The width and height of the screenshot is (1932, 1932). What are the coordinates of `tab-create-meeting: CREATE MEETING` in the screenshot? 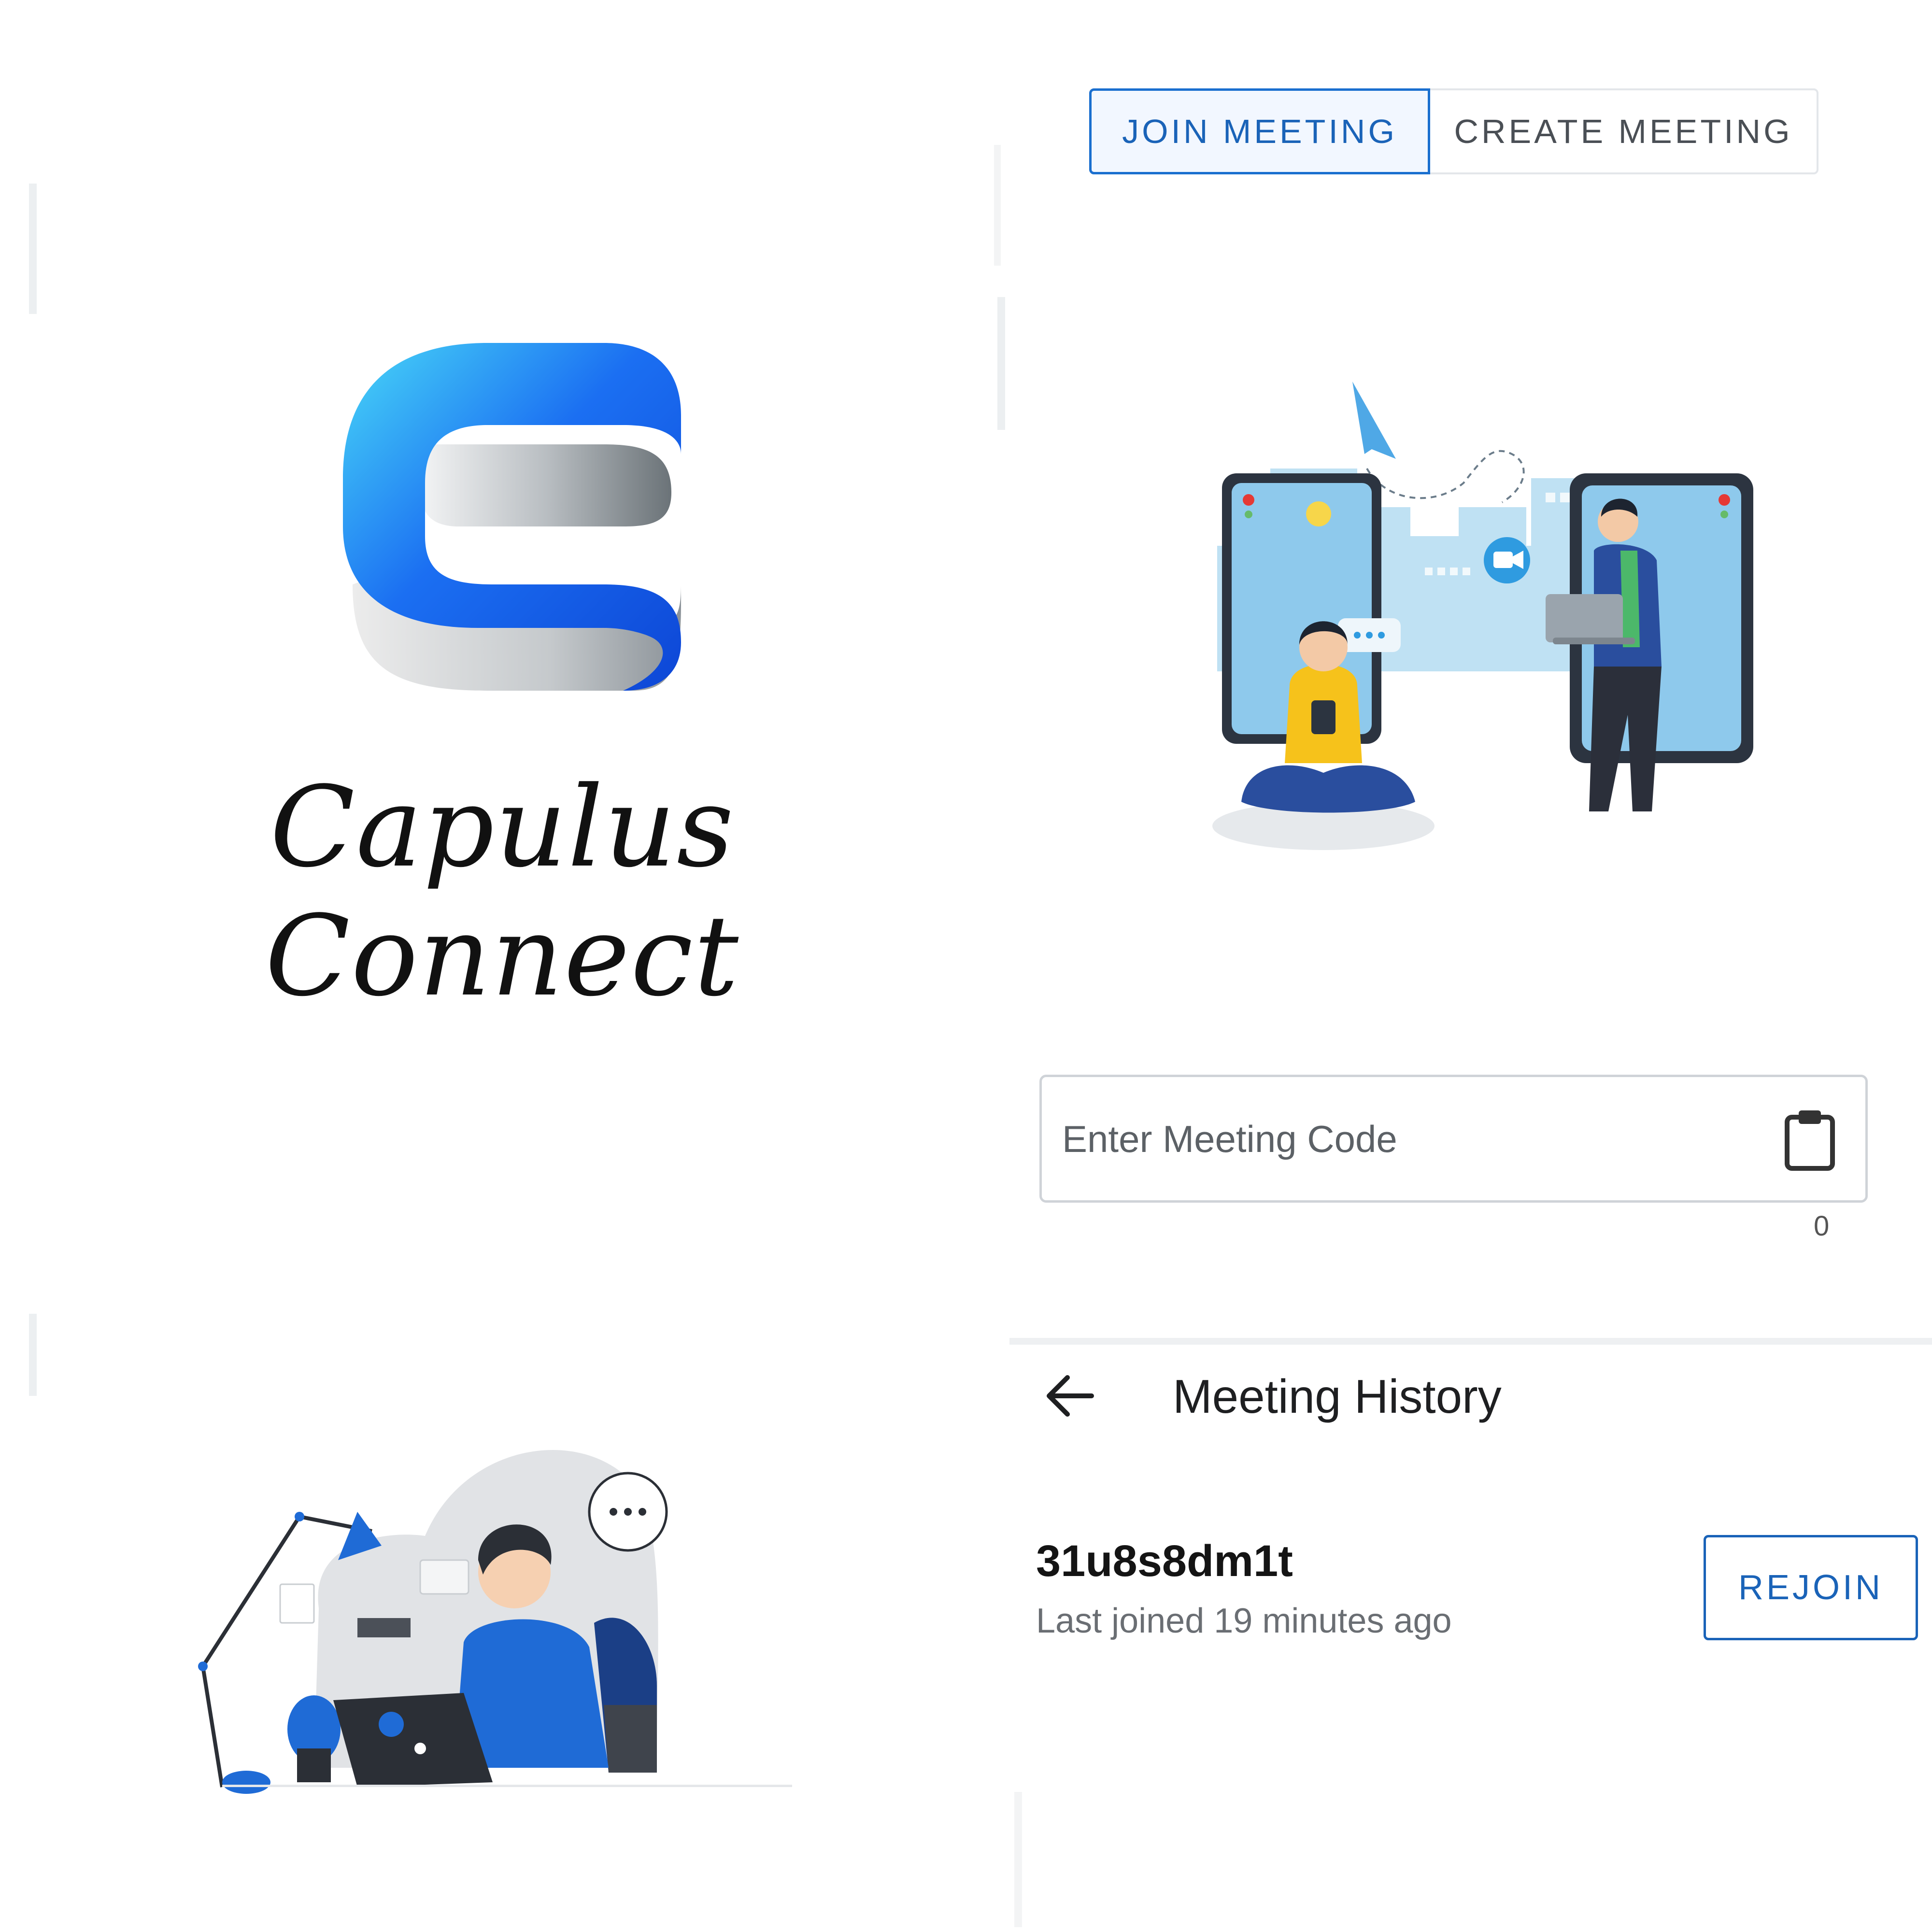 It's located at (1623, 131).